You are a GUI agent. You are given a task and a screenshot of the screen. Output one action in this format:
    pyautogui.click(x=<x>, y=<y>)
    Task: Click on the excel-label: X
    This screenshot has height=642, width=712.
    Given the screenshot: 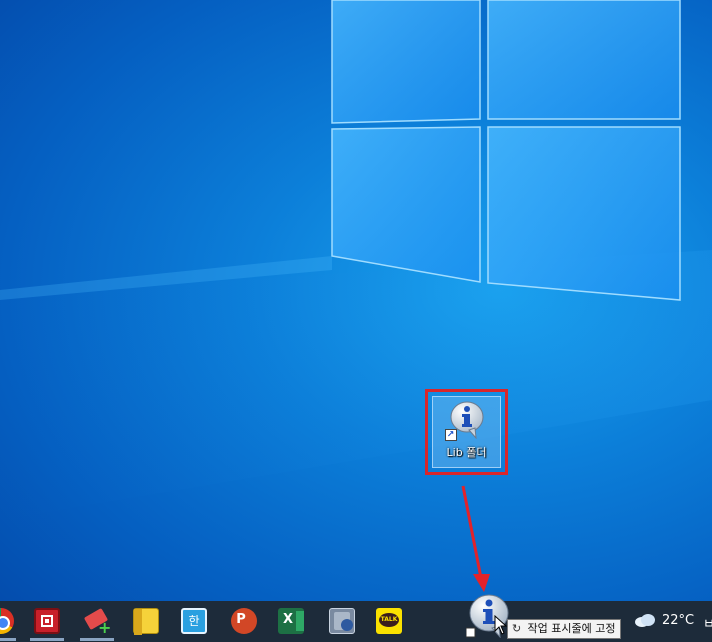 What is the action you would take?
    pyautogui.click(x=288, y=619)
    